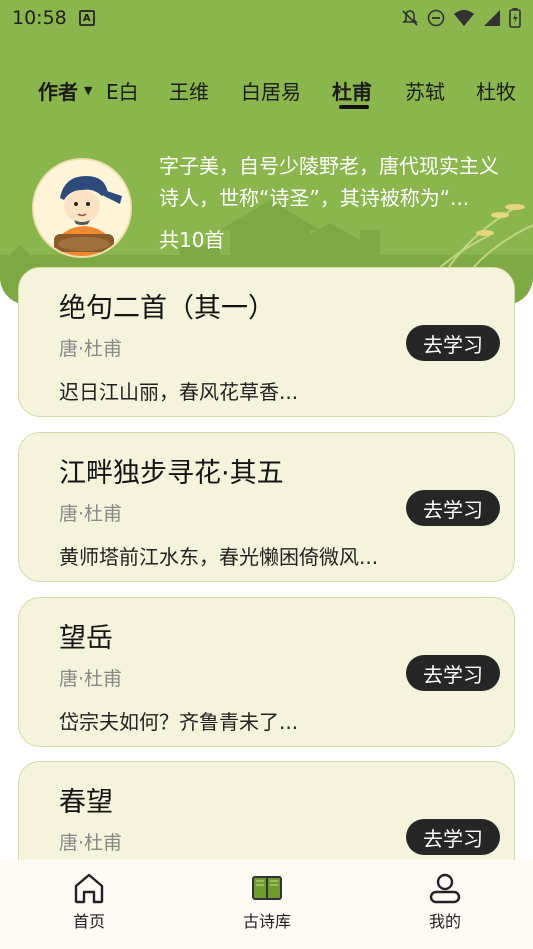 This screenshot has width=533, height=949. I want to click on author-dropdown-label: 作者, so click(58, 91).